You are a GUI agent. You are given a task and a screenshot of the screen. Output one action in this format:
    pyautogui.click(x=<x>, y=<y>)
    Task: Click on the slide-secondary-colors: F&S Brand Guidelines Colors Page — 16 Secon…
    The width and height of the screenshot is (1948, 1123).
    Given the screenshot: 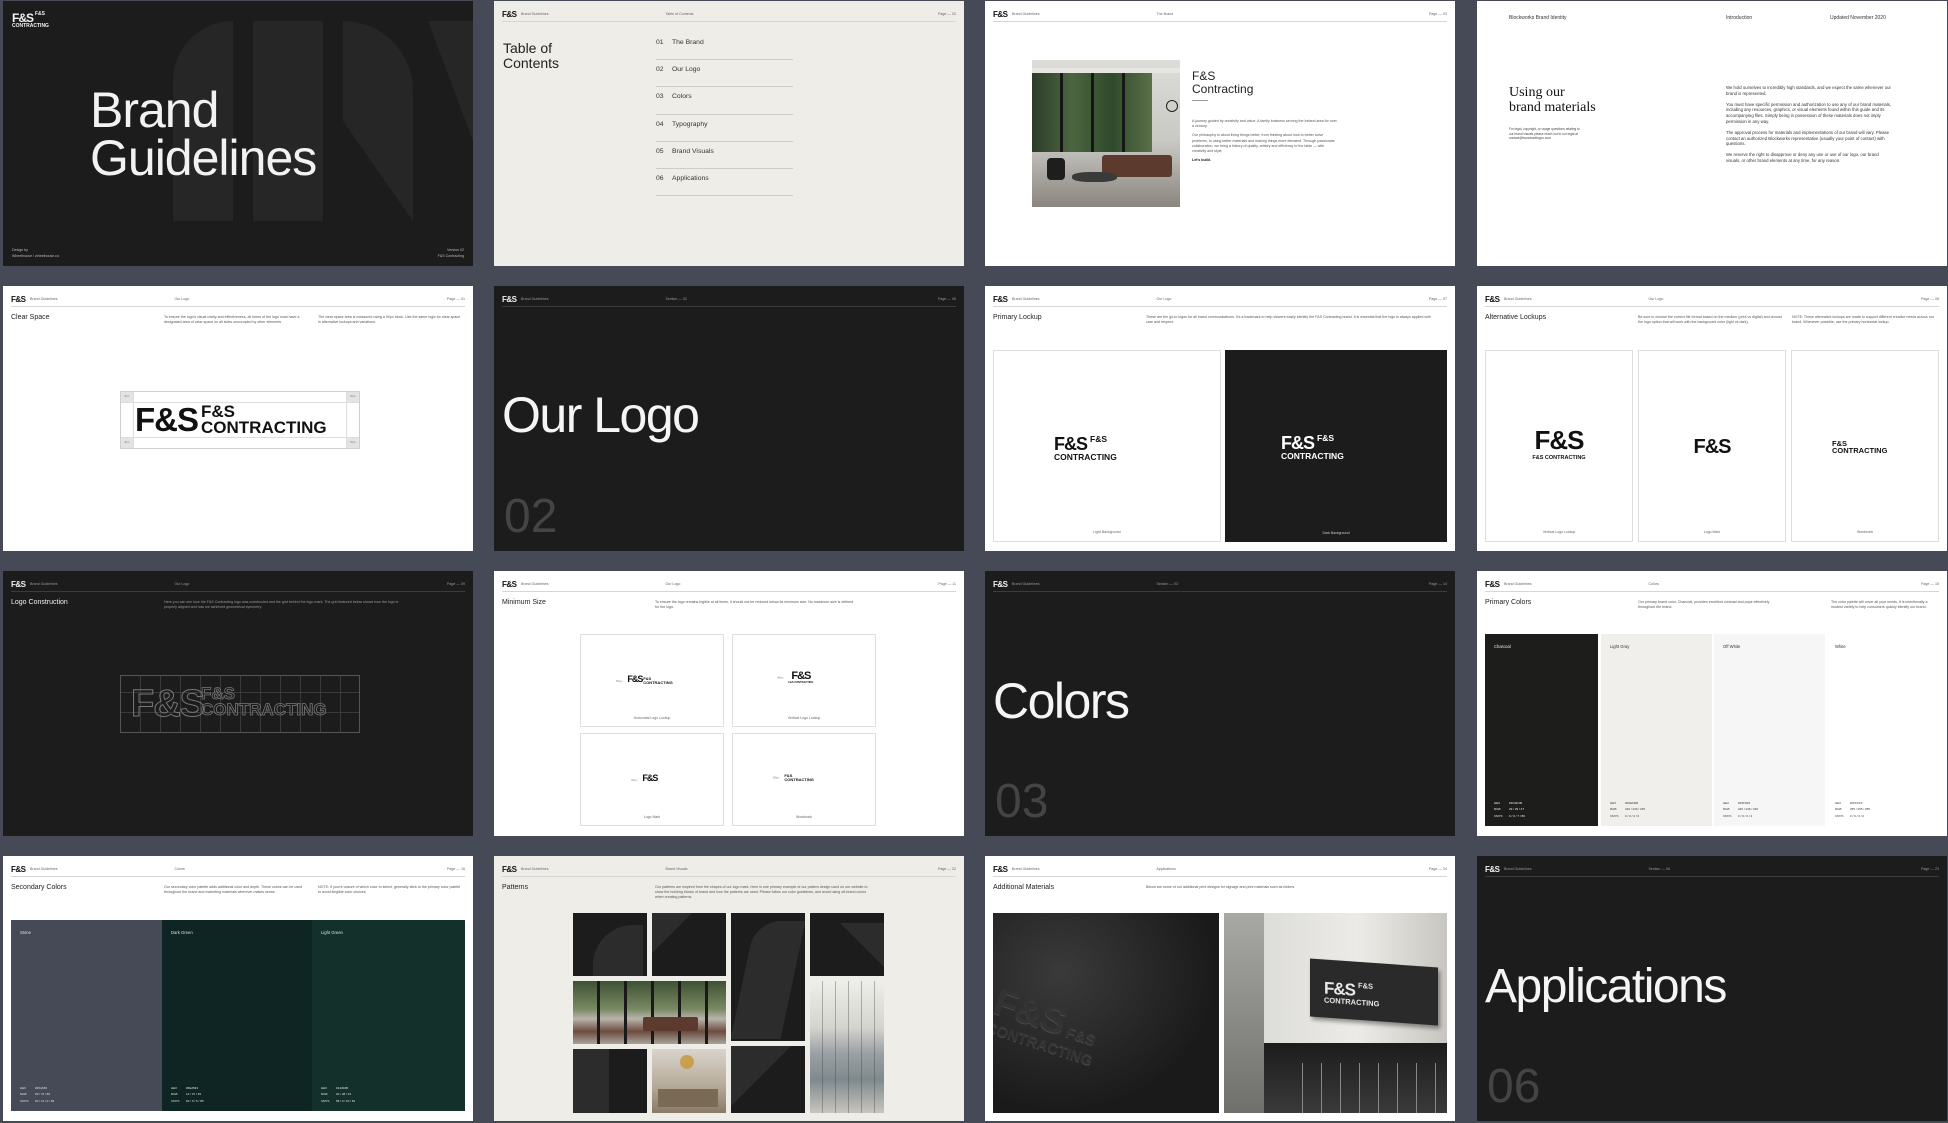 What is the action you would take?
    pyautogui.click(x=238, y=988)
    